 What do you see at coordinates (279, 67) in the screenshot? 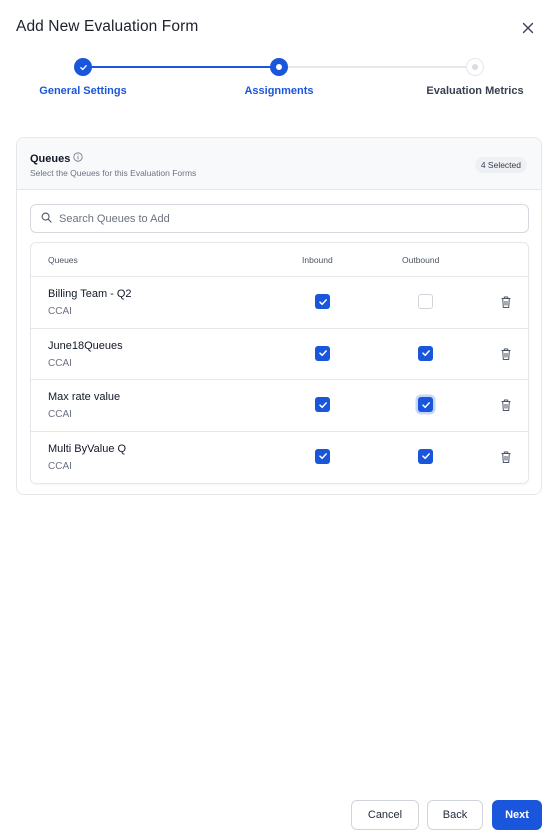
I see `step-active-indicator` at bounding box center [279, 67].